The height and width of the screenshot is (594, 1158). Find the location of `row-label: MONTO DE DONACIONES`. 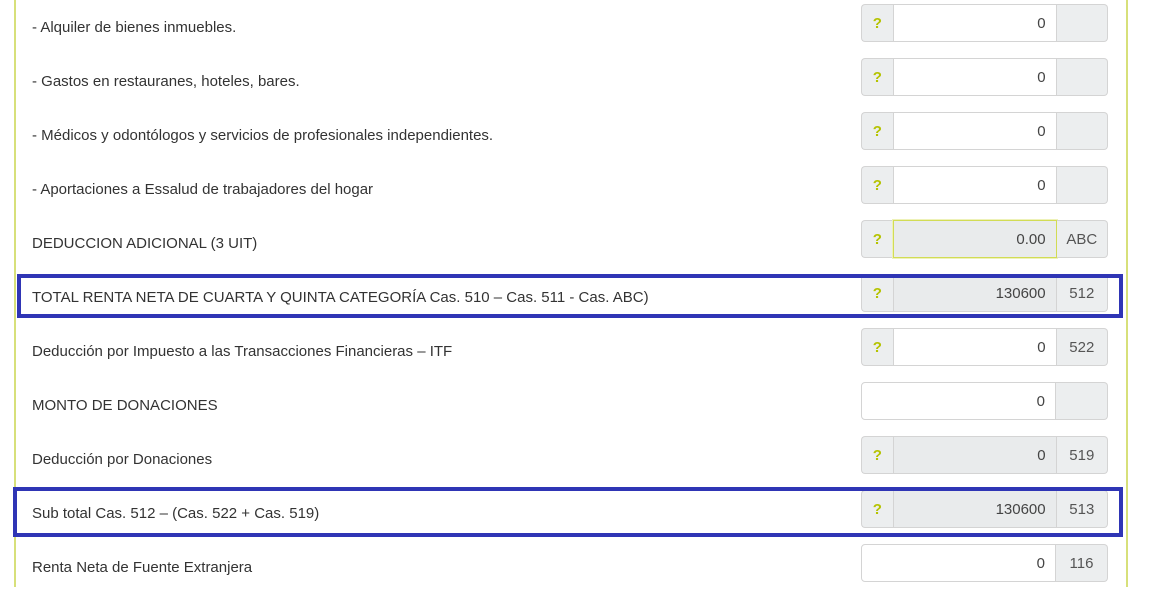

row-label: MONTO DE DONACIONES is located at coordinates (125, 405).